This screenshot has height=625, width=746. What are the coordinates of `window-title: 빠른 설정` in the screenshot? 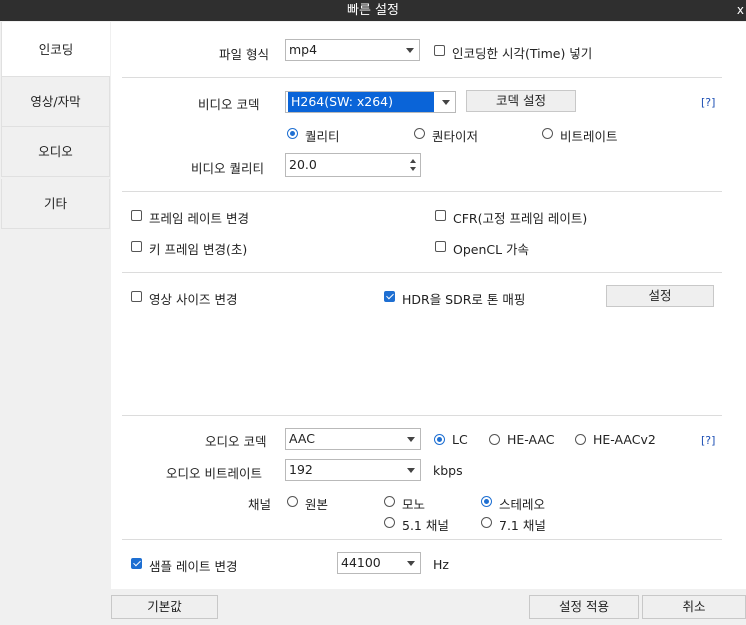 It's located at (373, 10).